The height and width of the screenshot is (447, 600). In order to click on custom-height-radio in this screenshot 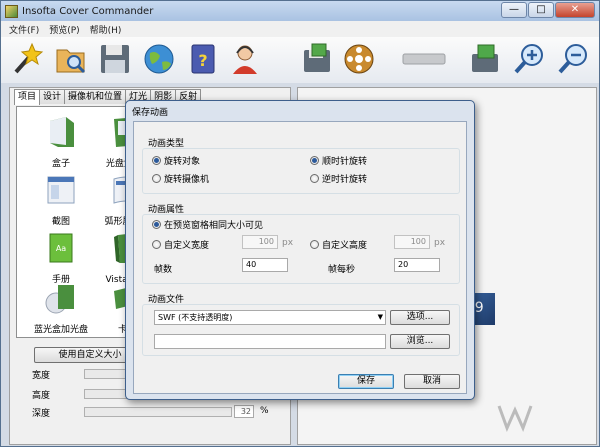, I will do `click(314, 244)`.